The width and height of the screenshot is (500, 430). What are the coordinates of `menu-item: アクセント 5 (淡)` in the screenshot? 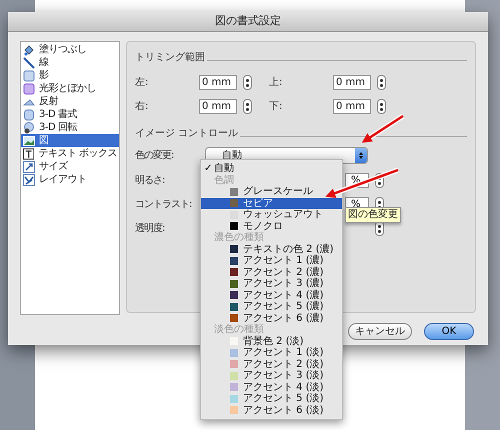 It's located at (271, 398).